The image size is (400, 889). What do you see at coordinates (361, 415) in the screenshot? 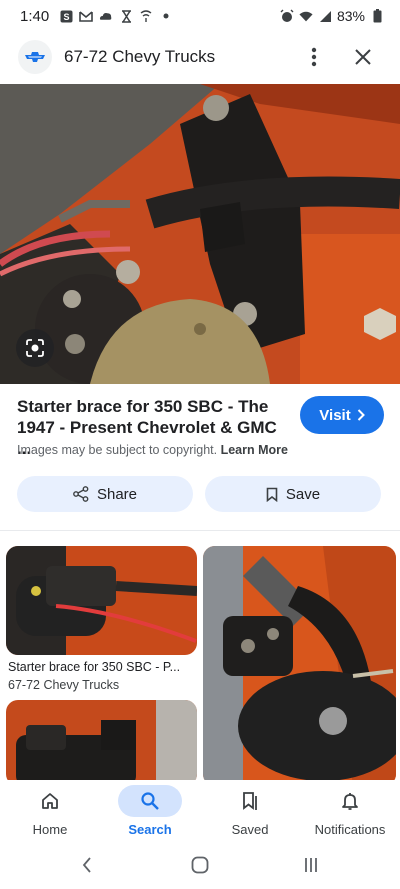
I see `chevron-right-icon` at bounding box center [361, 415].